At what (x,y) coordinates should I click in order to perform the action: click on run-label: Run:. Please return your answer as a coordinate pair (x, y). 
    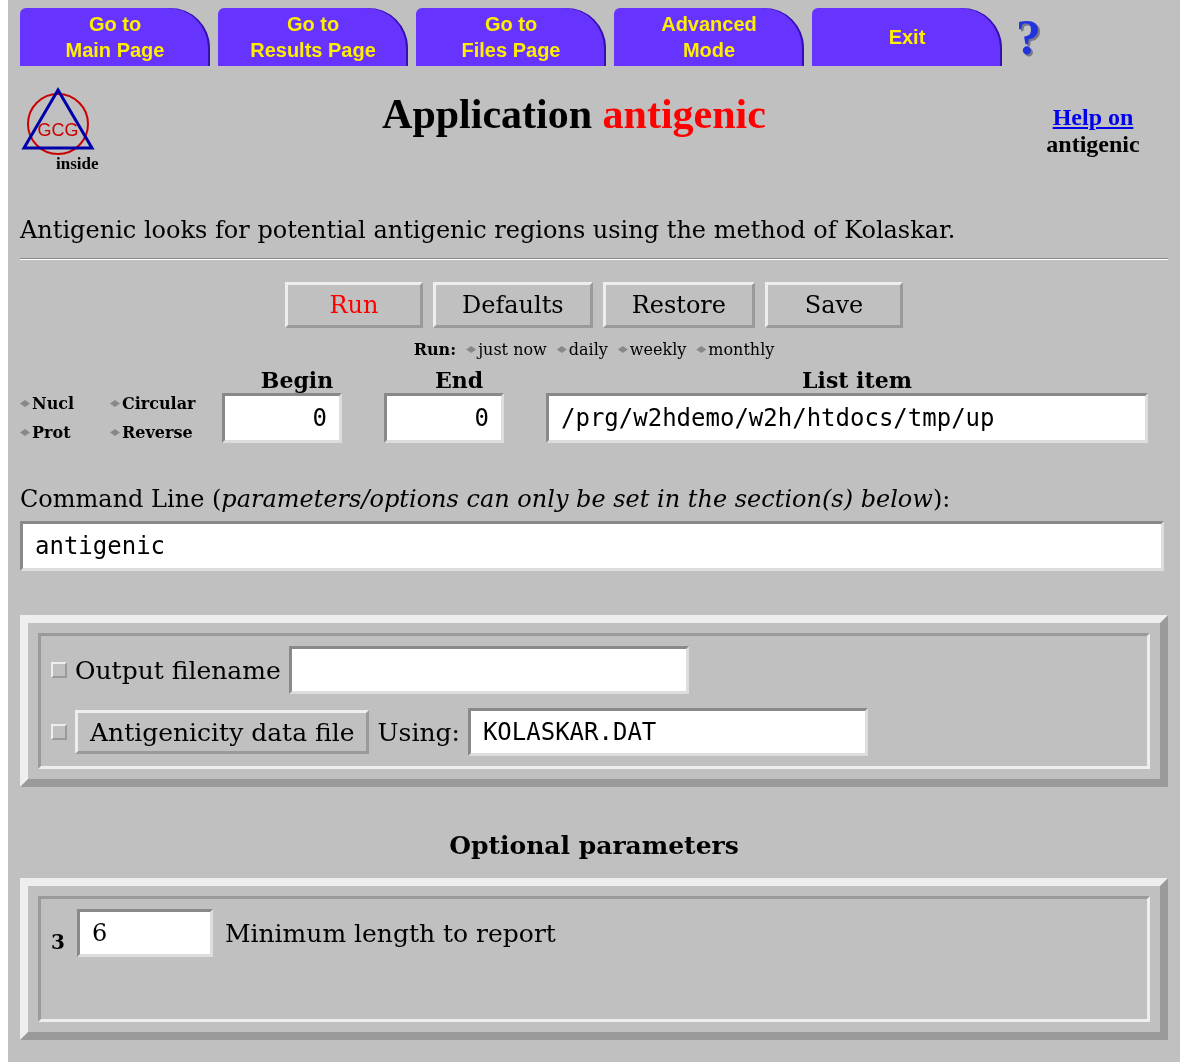
    Looking at the image, I should click on (435, 349).